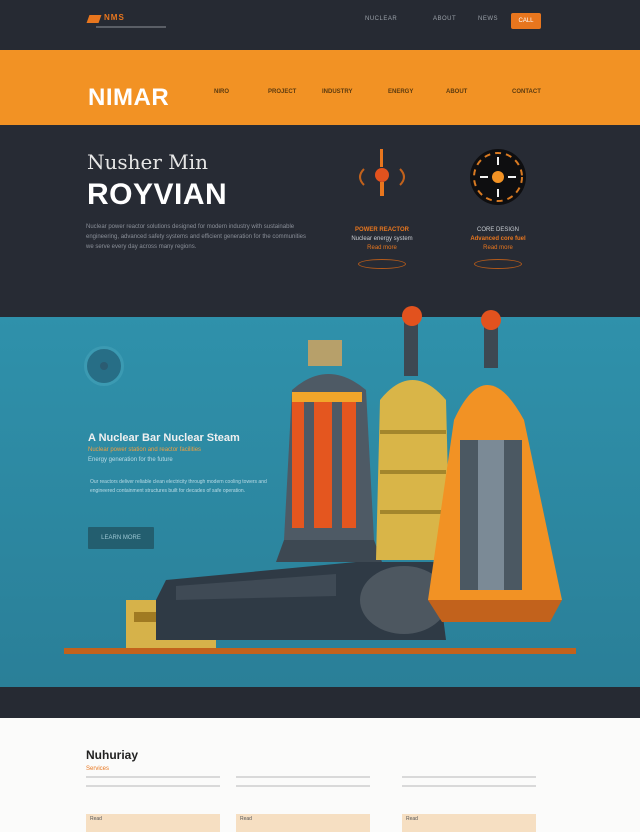 This screenshot has width=640, height=832. I want to click on feature-2-title: CORE DESIGN, so click(497, 230).